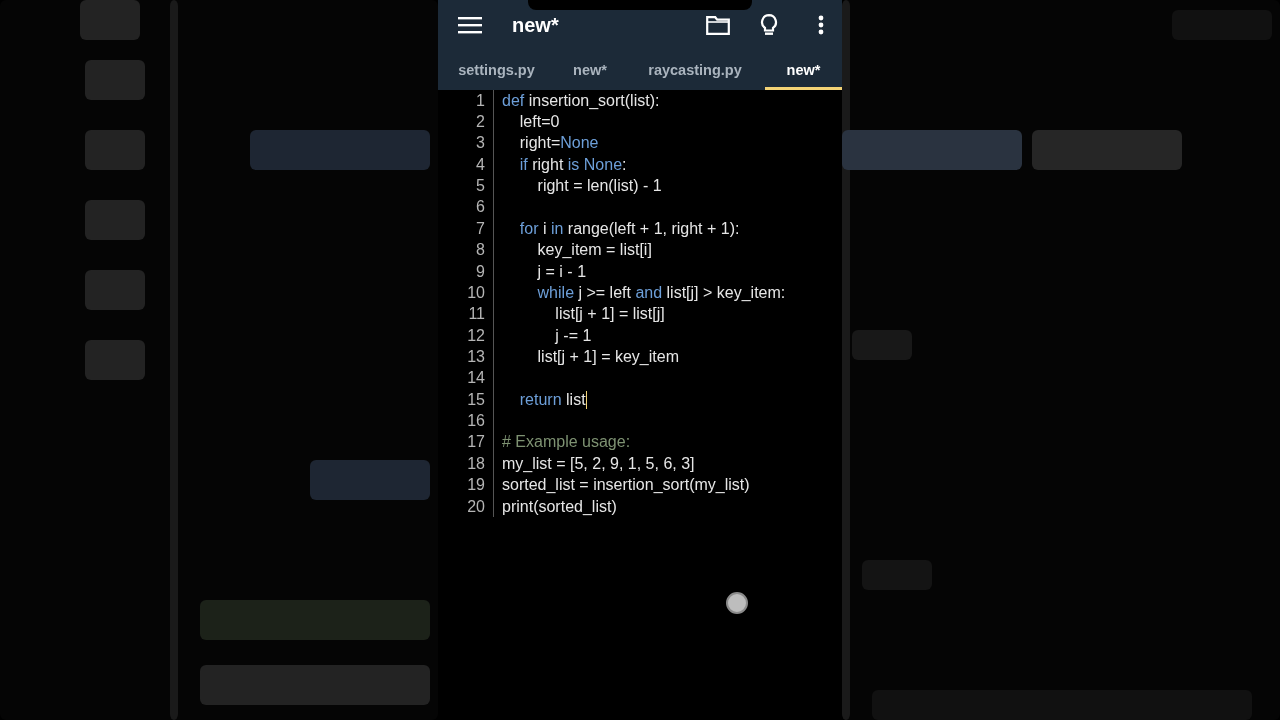 This screenshot has width=1280, height=720. Describe the element at coordinates (552, 399) in the screenshot. I see `code-line: return list` at that location.